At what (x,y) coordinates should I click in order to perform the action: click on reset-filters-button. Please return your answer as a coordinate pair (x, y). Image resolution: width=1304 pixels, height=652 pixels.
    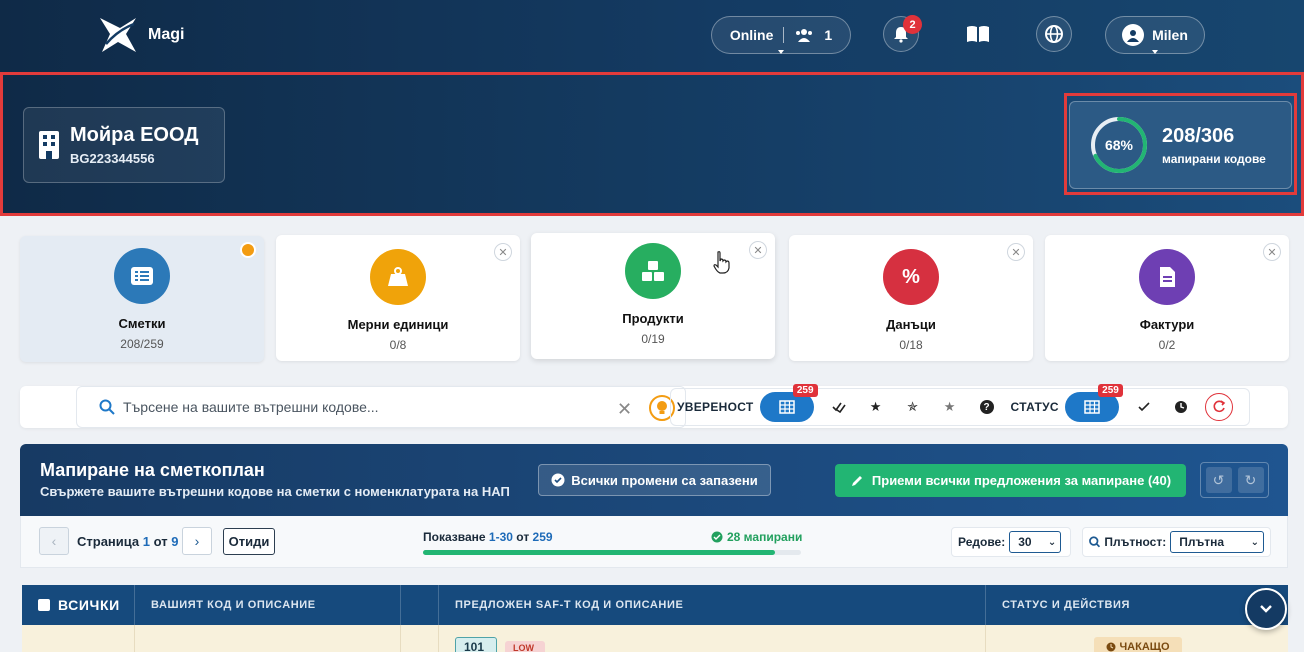
    Looking at the image, I should click on (1218, 407).